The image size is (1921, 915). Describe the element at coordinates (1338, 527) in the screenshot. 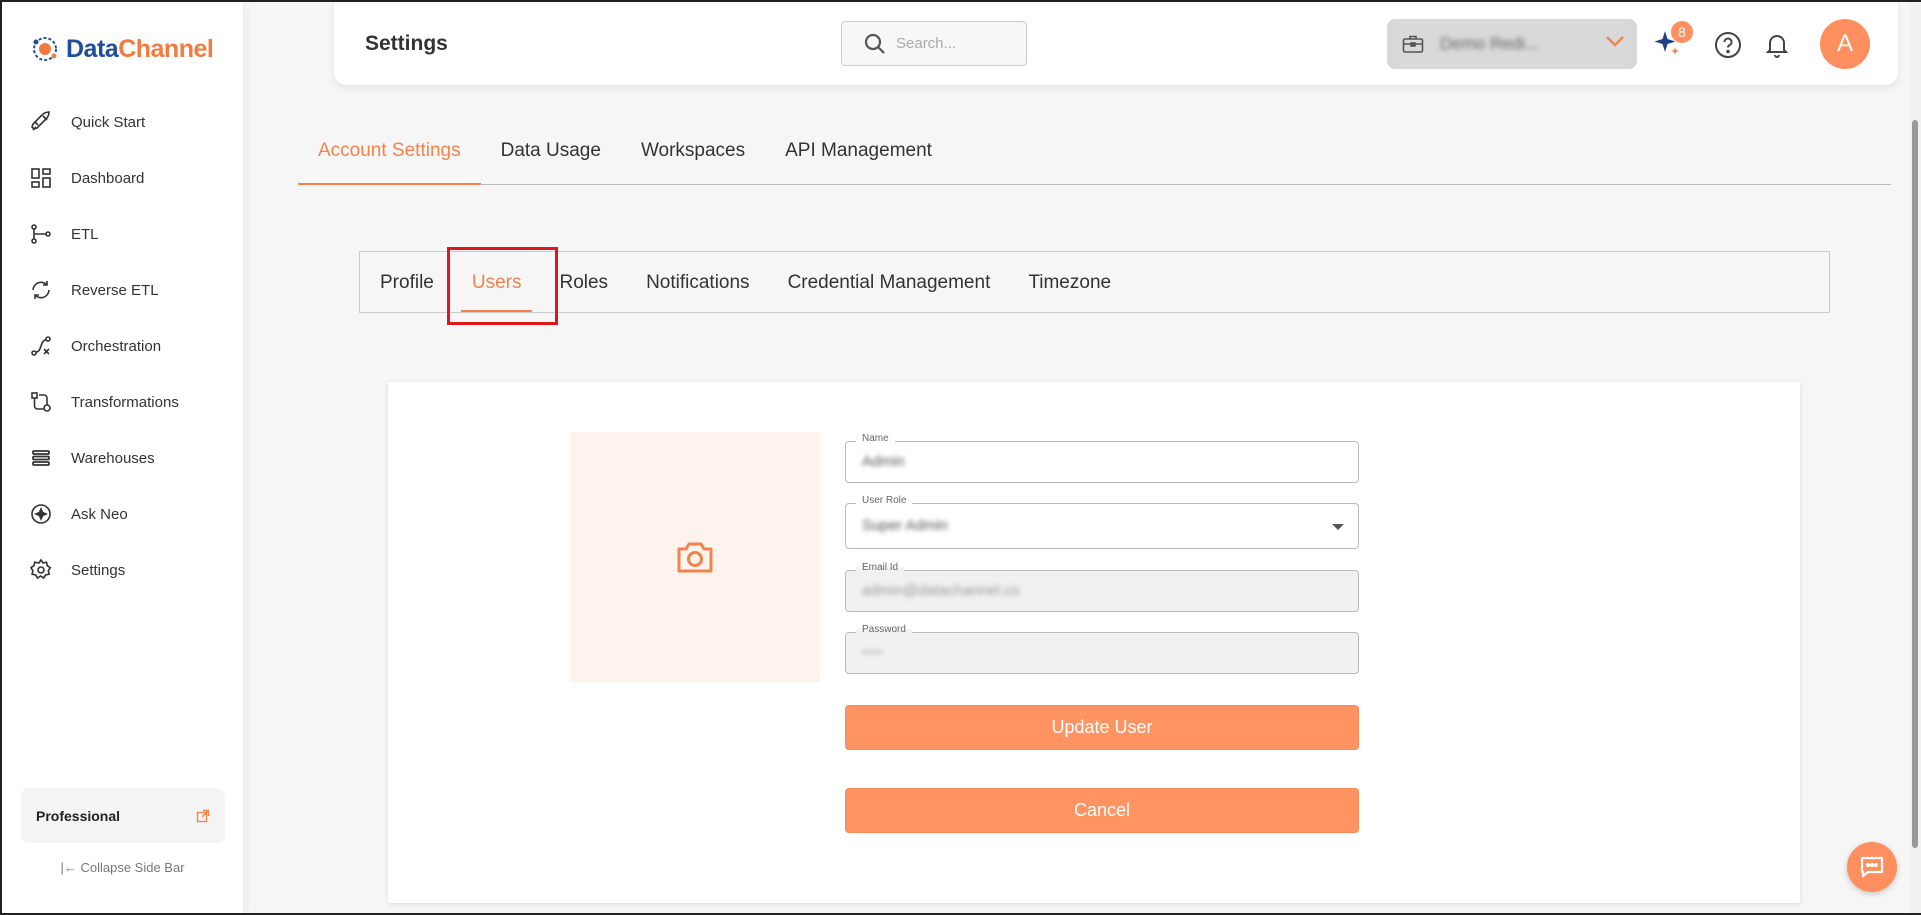

I see `dropdown-caret-icon` at that location.